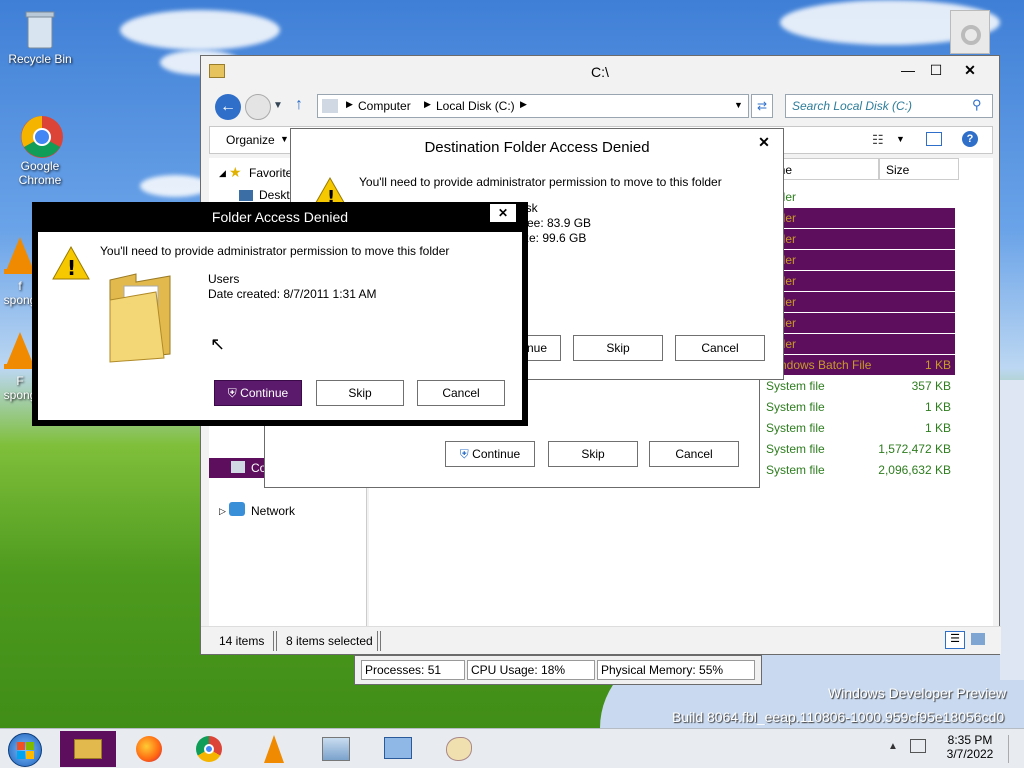 The height and width of the screenshot is (768, 1024). Describe the element at coordinates (275, 641) in the screenshot. I see `status-divider` at that location.